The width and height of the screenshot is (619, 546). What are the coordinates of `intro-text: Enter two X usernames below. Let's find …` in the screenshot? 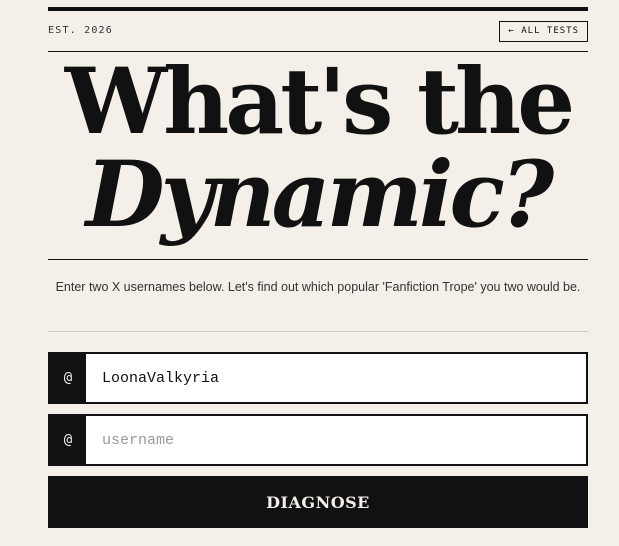 It's located at (318, 287).